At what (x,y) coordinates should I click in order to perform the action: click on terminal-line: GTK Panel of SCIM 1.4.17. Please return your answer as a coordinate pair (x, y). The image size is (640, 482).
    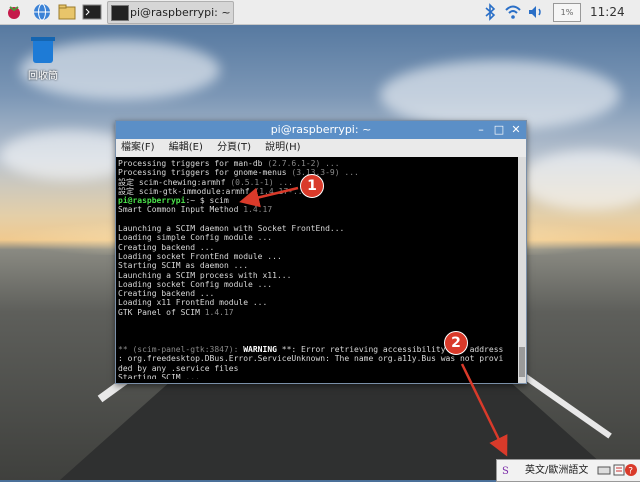
    Looking at the image, I should click on (316, 312).